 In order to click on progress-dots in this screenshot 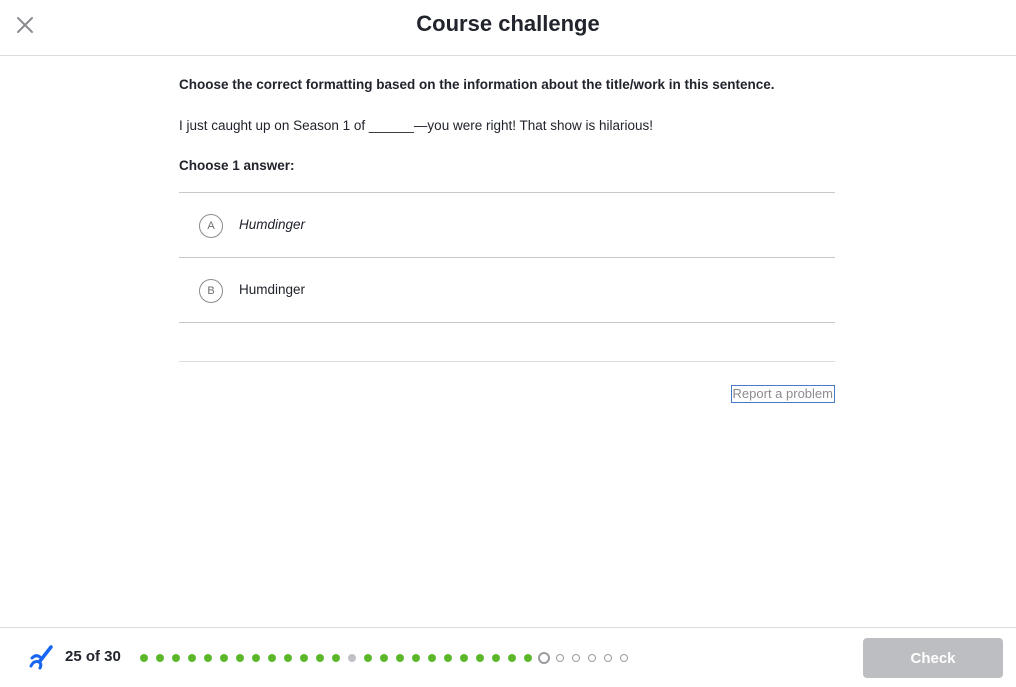, I will do `click(388, 658)`.